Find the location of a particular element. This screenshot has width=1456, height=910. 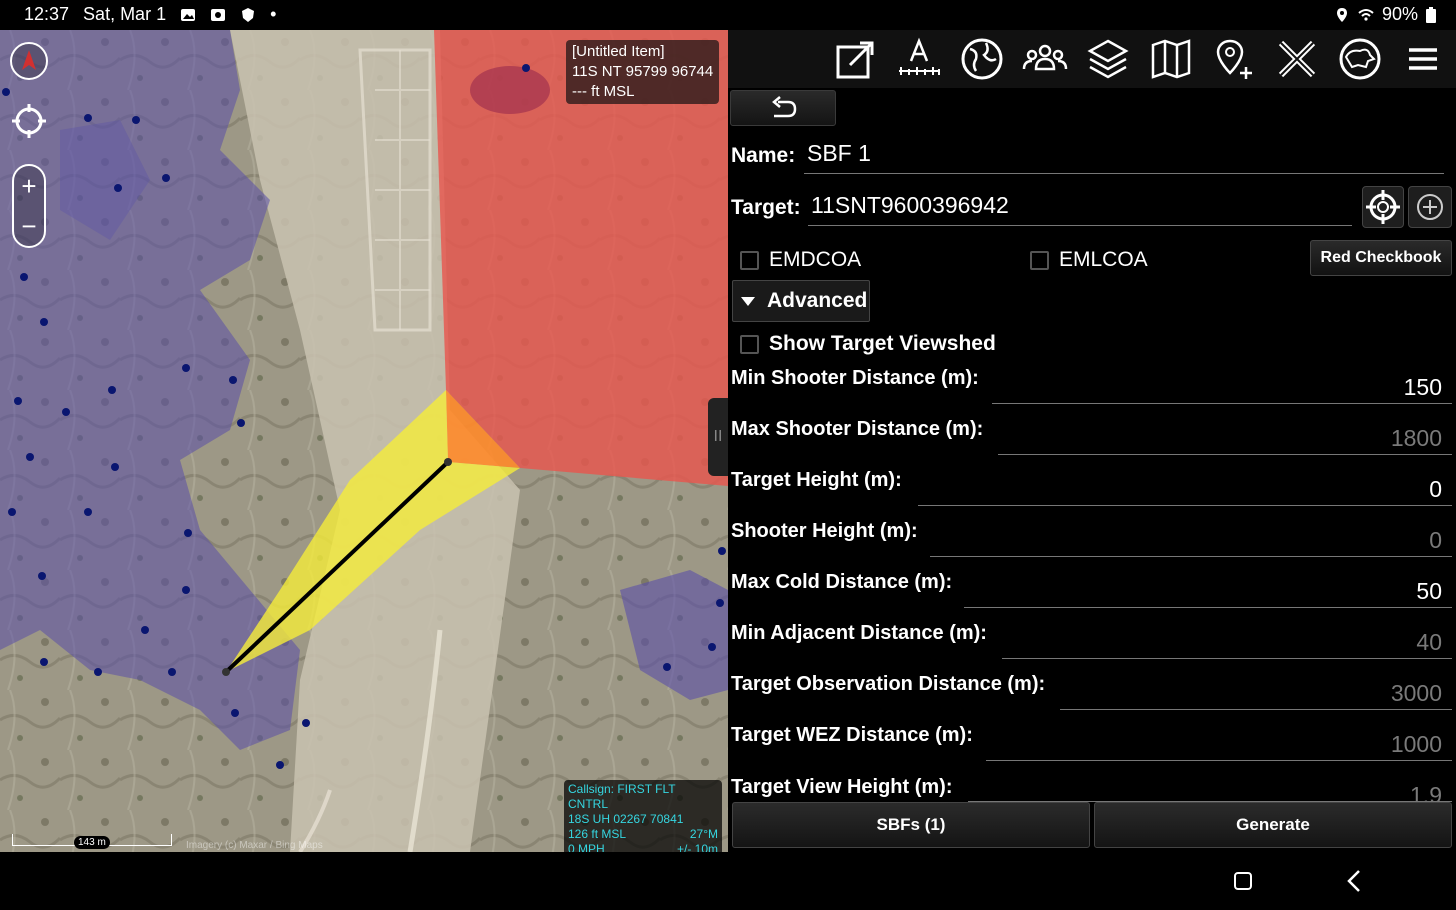

locate-button is located at coordinates (29, 121).